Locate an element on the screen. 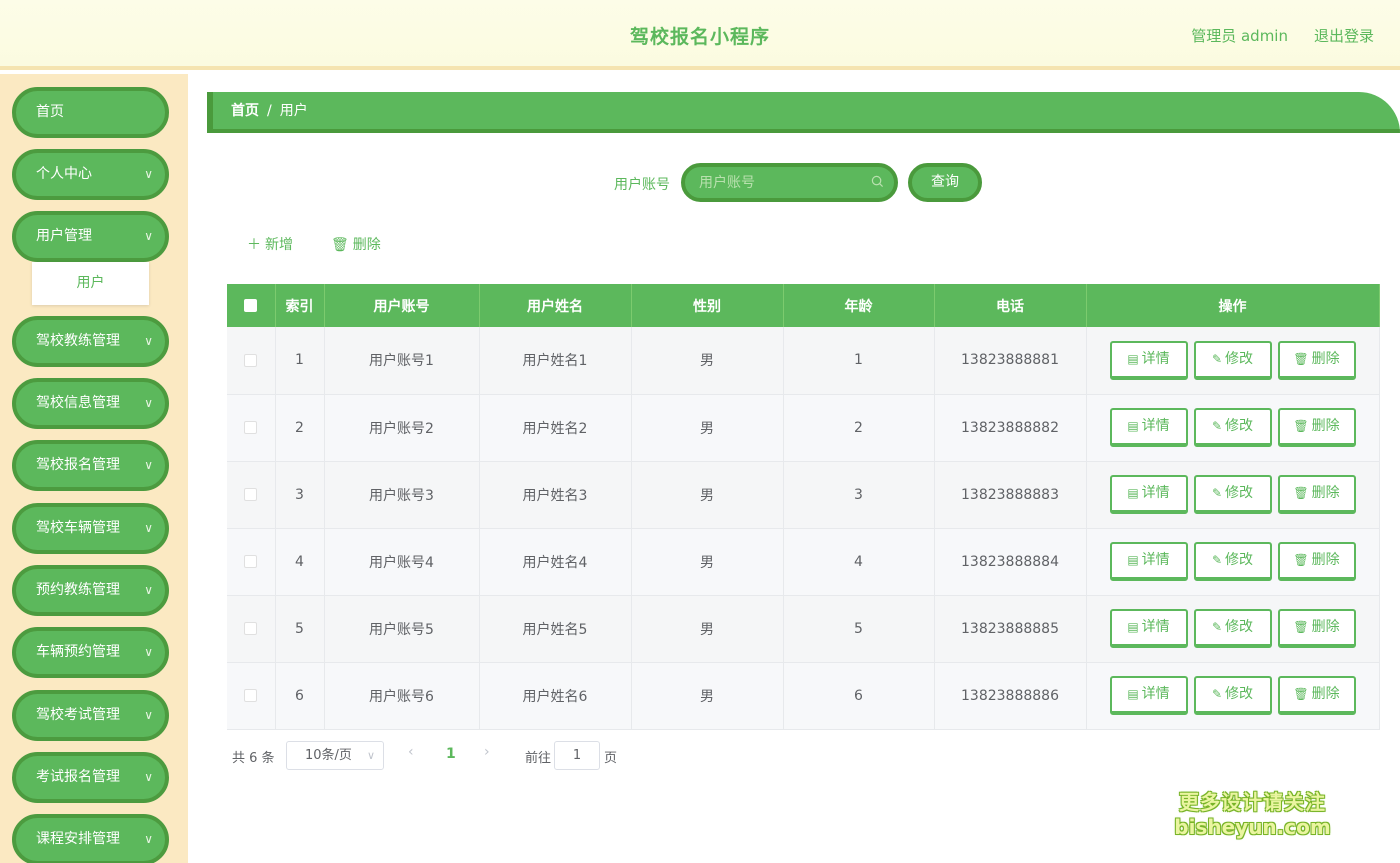 This screenshot has width=1400, height=863. sidebar-item-label: 个人中心 is located at coordinates (64, 174).